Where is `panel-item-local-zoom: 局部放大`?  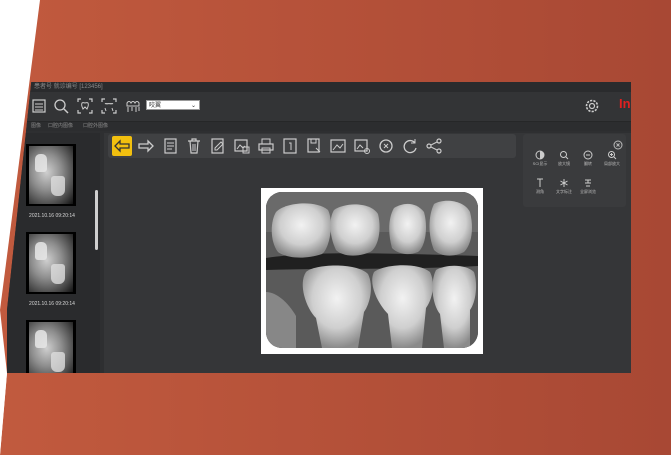
panel-item-local-zoom: 局部放大 is located at coordinates (612, 158).